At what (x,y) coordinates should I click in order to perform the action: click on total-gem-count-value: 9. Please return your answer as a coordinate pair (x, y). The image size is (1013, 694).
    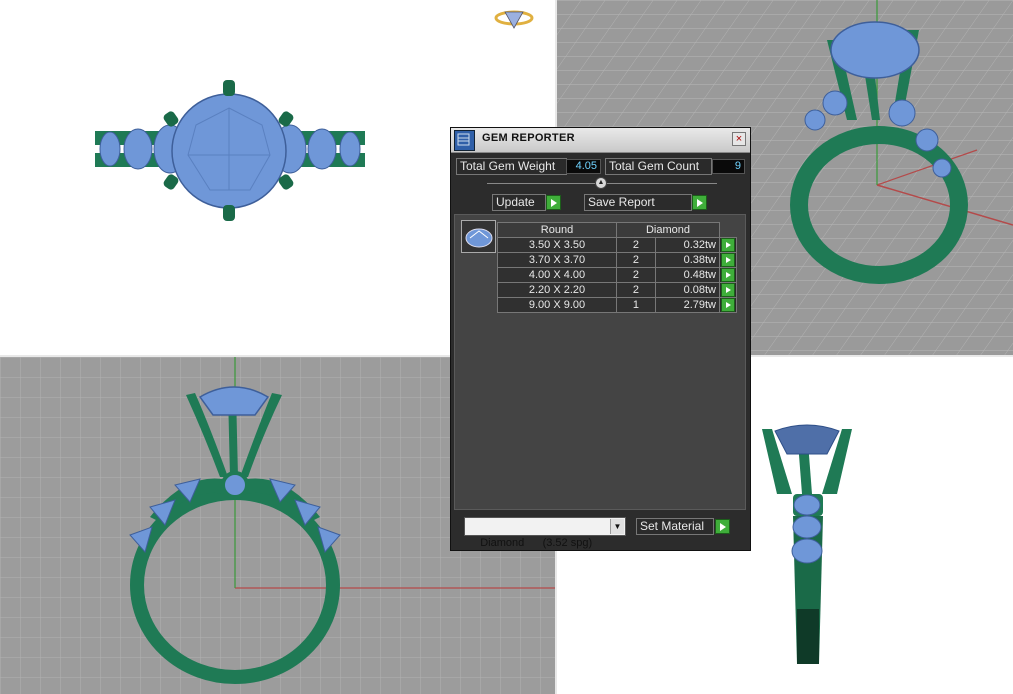
    Looking at the image, I should click on (728, 166).